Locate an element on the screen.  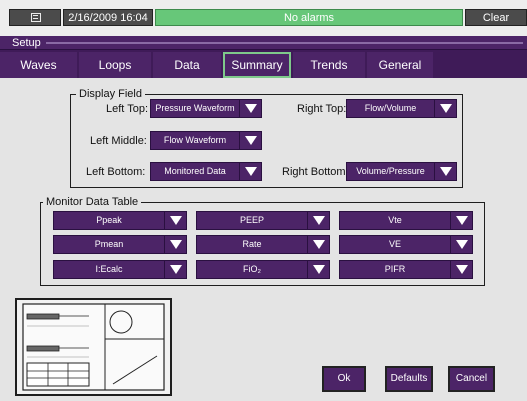
page-title: Setup is located at coordinates (26, 43).